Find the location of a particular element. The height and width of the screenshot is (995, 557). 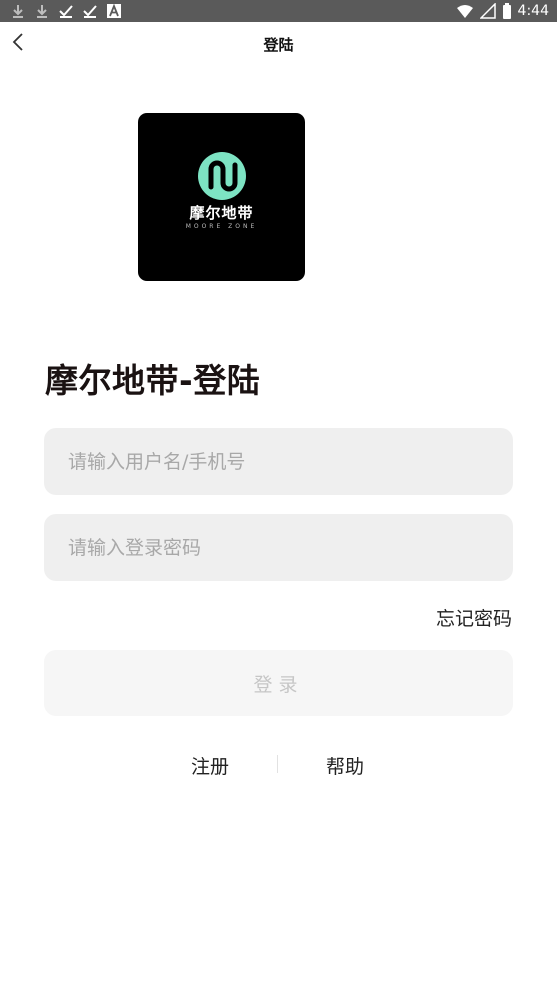

forgot-password-link: 忘记密码 is located at coordinates (474, 617).